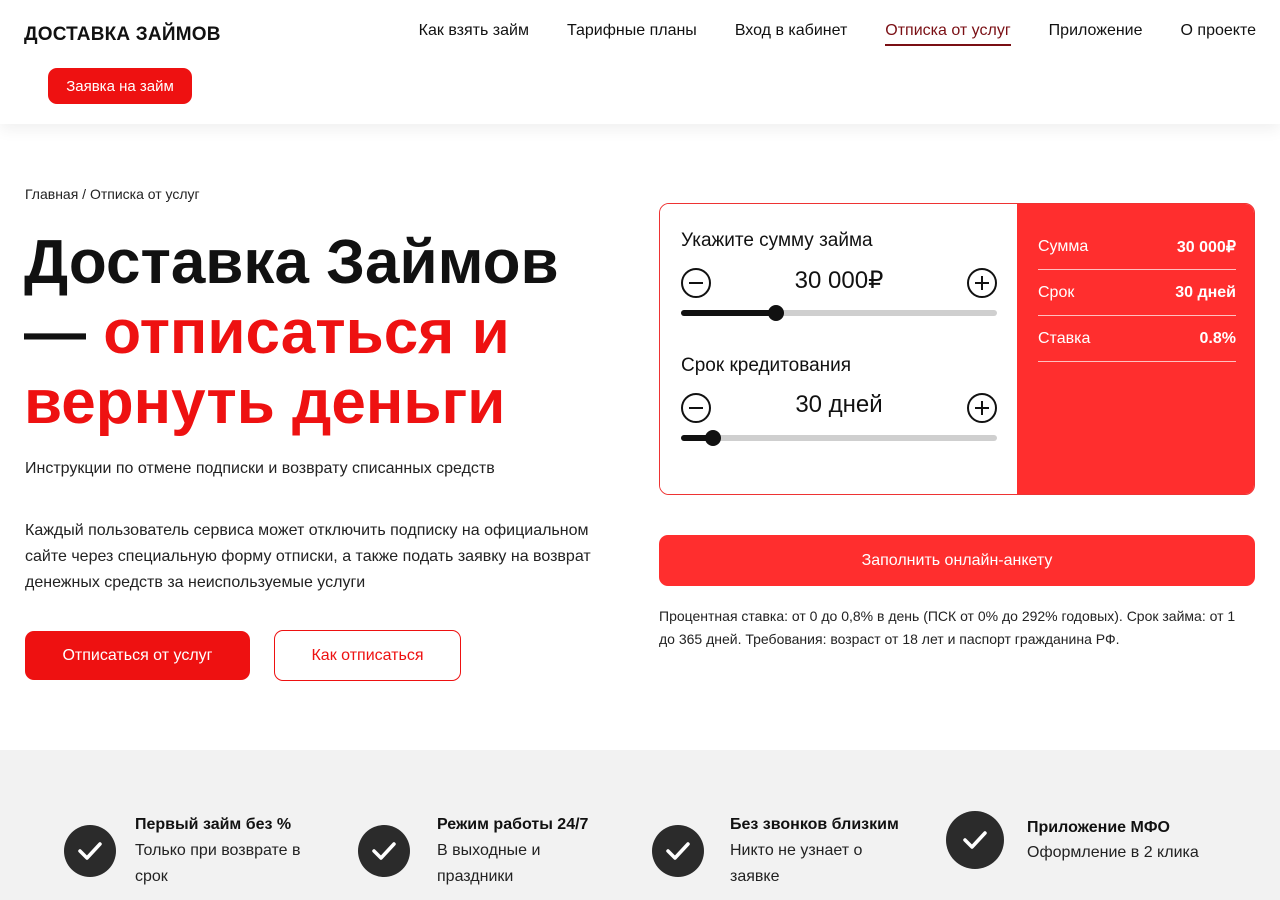 The height and width of the screenshot is (900, 1280). What do you see at coordinates (1113, 852) in the screenshot?
I see `feature-desc: Оформление в 2 клика` at bounding box center [1113, 852].